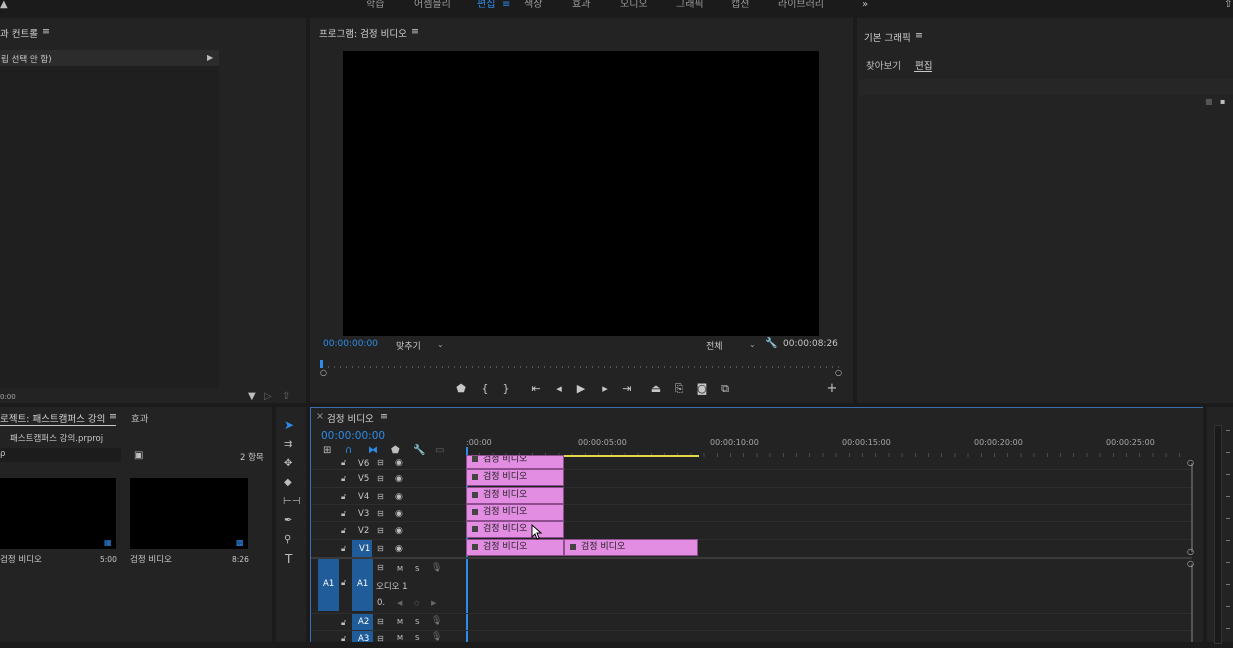 The height and width of the screenshot is (648, 1233). Describe the element at coordinates (320, 416) in the screenshot. I see `close-sequence-icon: ×` at that location.